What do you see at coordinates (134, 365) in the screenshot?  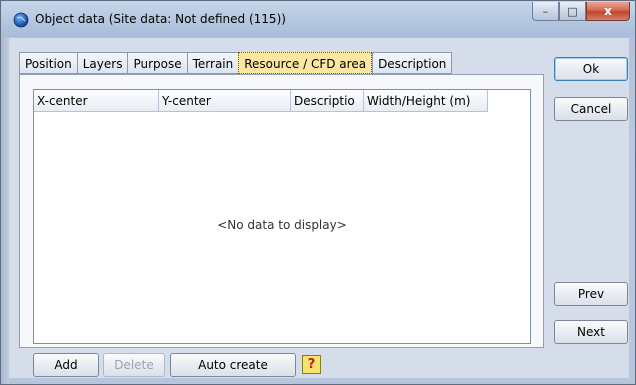 I see `delete-button: Delete` at bounding box center [134, 365].